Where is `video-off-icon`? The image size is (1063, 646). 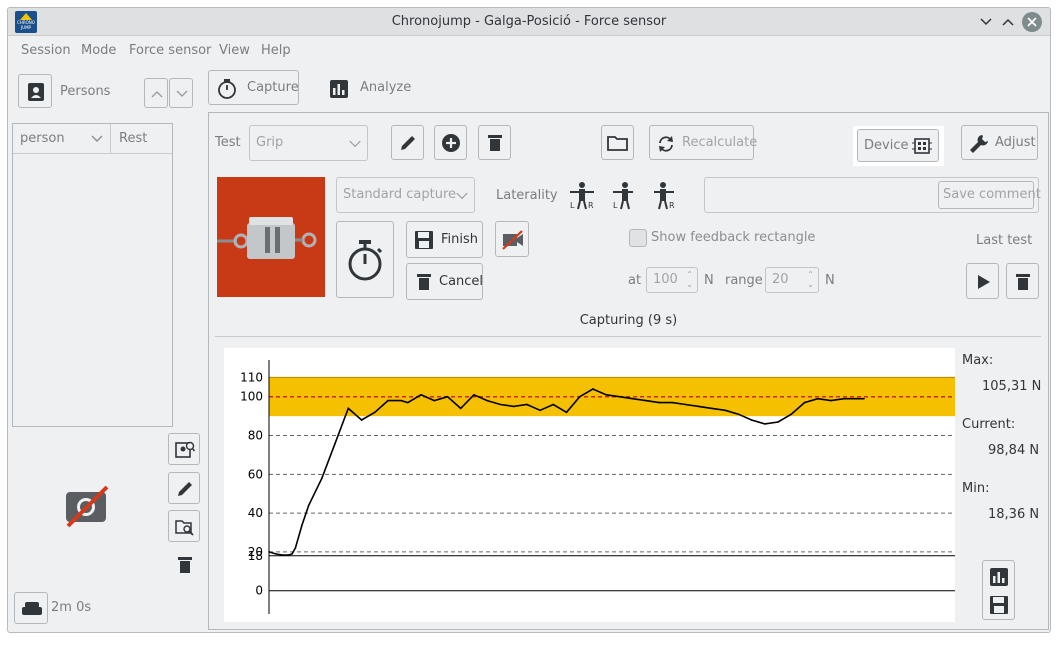 video-off-icon is located at coordinates (512, 240).